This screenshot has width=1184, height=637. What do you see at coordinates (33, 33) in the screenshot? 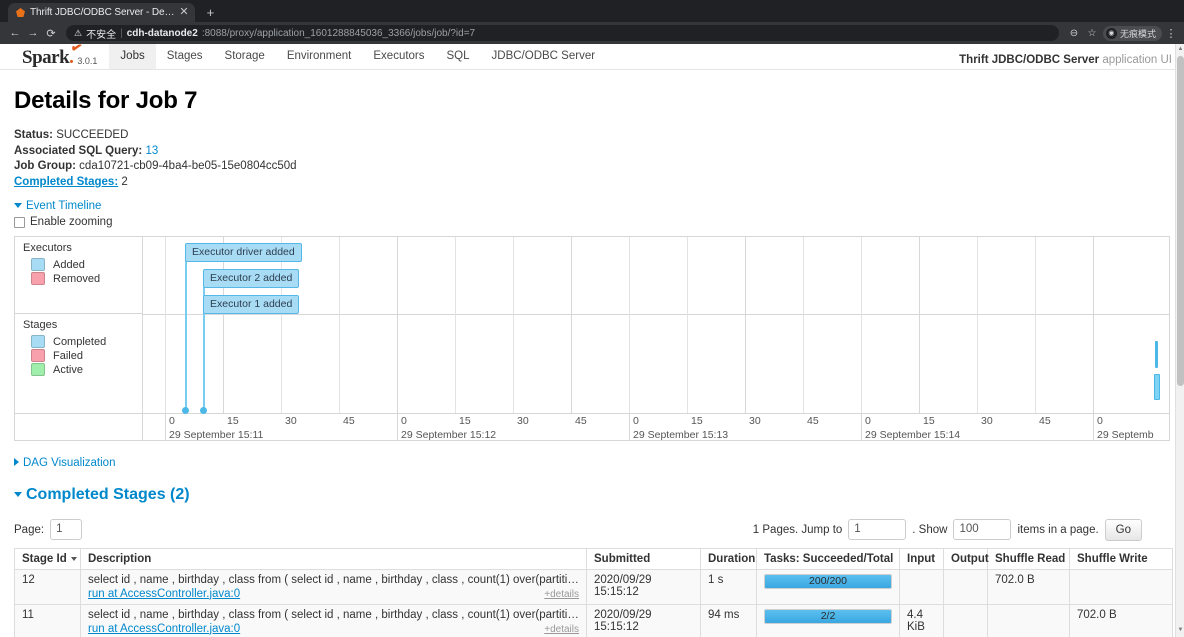
I see `forward-icon: →` at bounding box center [33, 33].